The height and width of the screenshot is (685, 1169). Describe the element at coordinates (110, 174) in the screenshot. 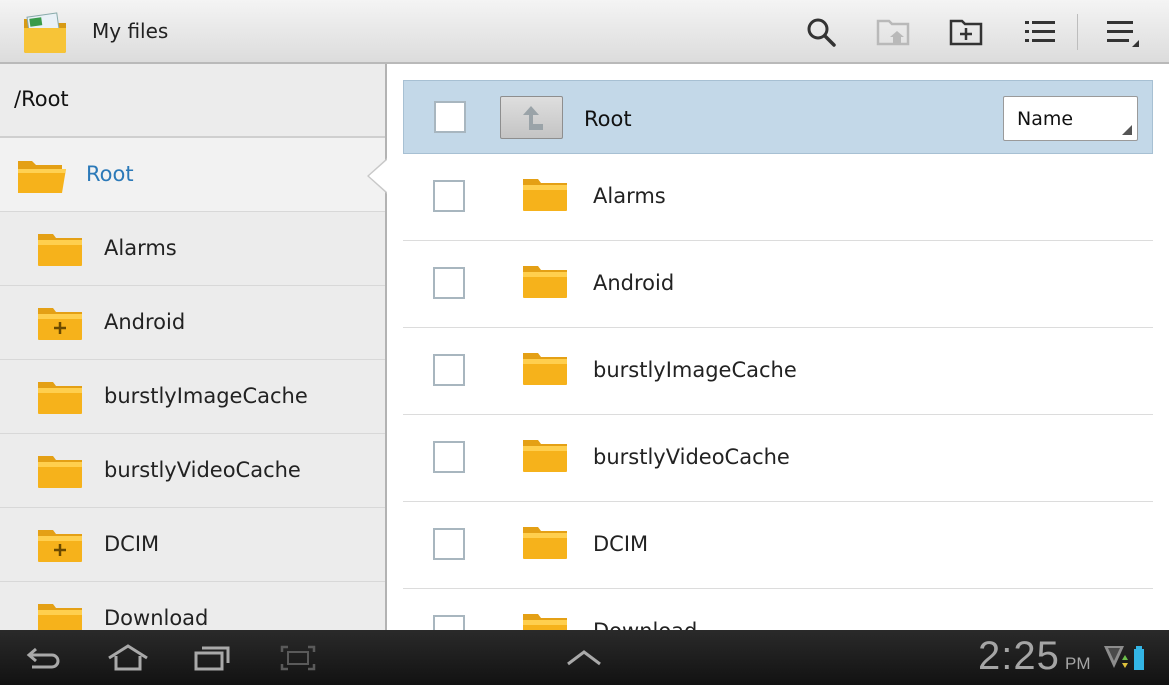

I see `tree-item-label: Root` at that location.